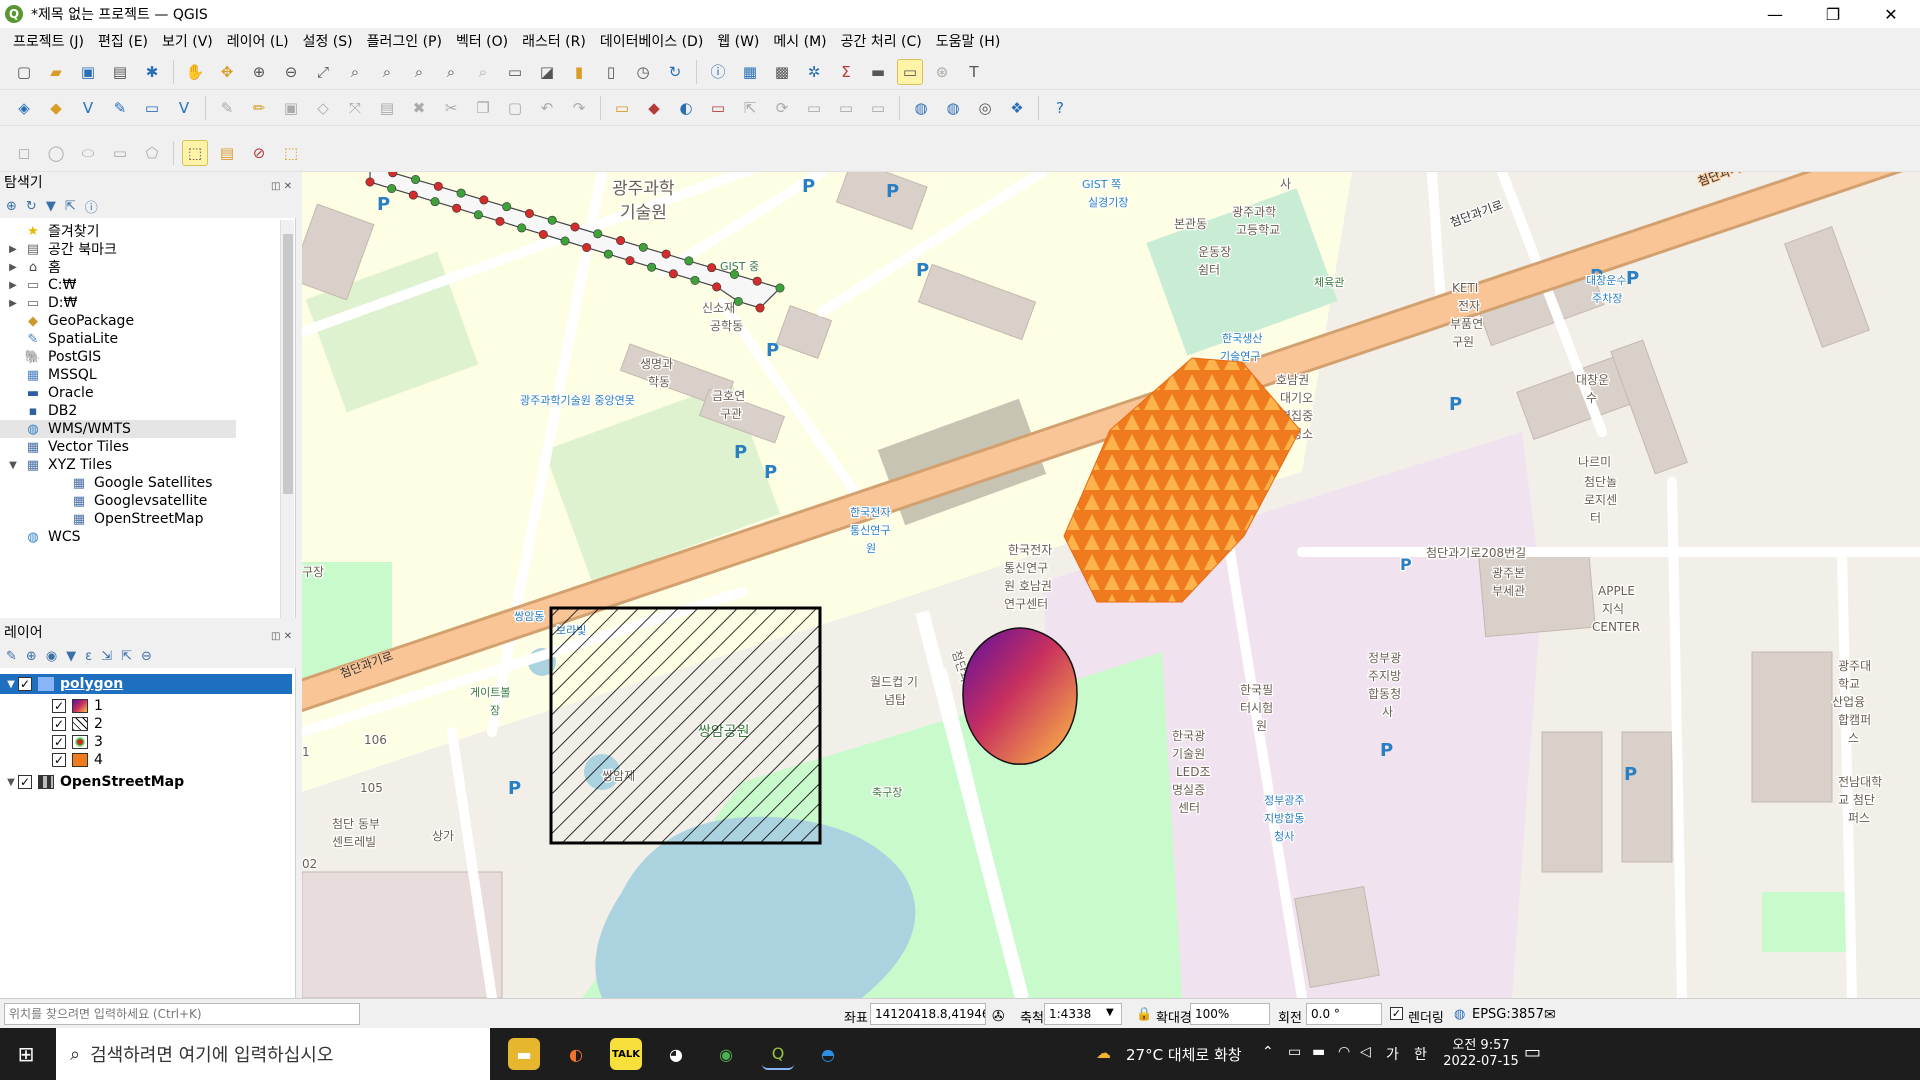 This screenshot has height=1080, width=1920. What do you see at coordinates (49, 231) in the screenshot?
I see `browser-item: ★ 즐겨찾기` at bounding box center [49, 231].